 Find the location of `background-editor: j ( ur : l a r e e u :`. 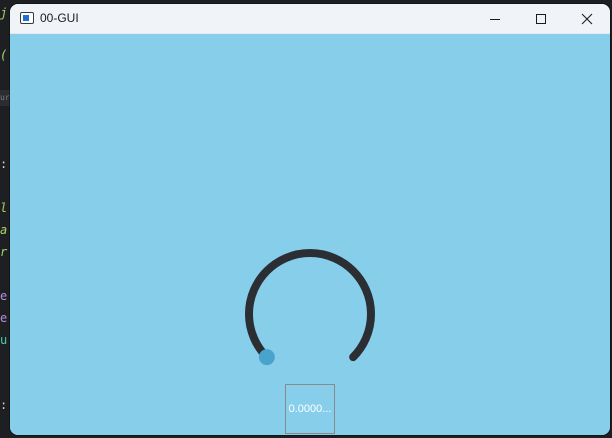

background-editor: j ( ur : l a r e e u : is located at coordinates (5, 219).